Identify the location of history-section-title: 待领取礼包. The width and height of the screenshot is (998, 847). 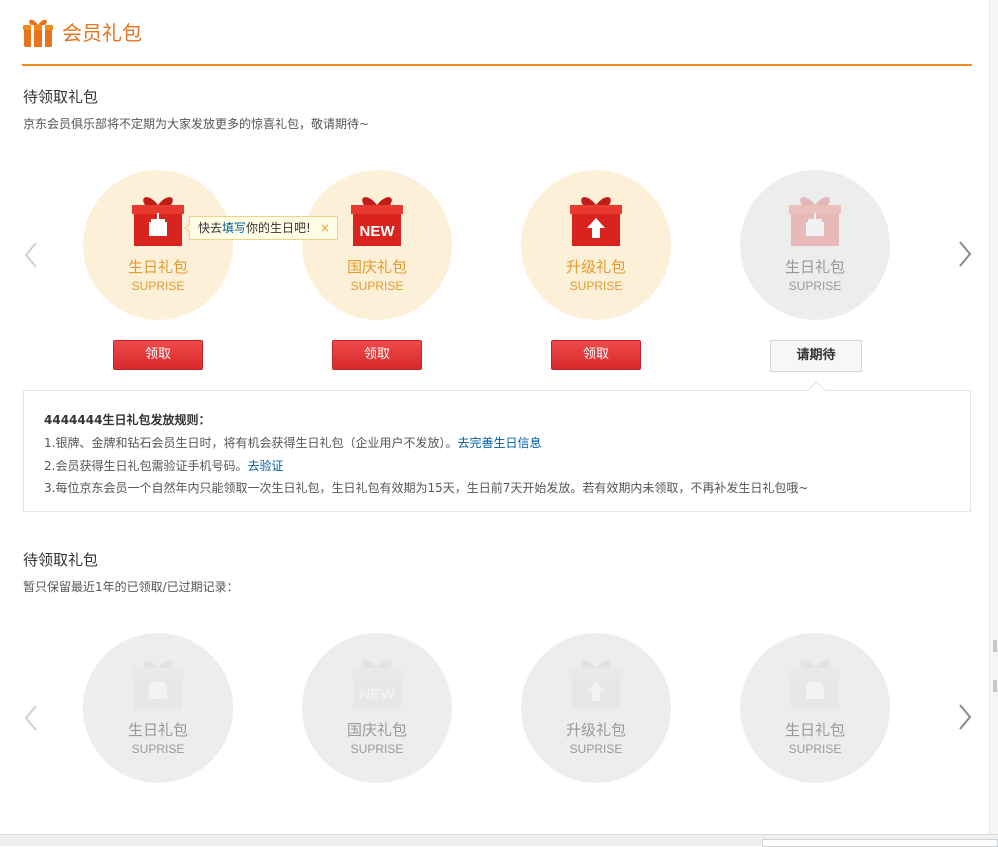
(61, 560).